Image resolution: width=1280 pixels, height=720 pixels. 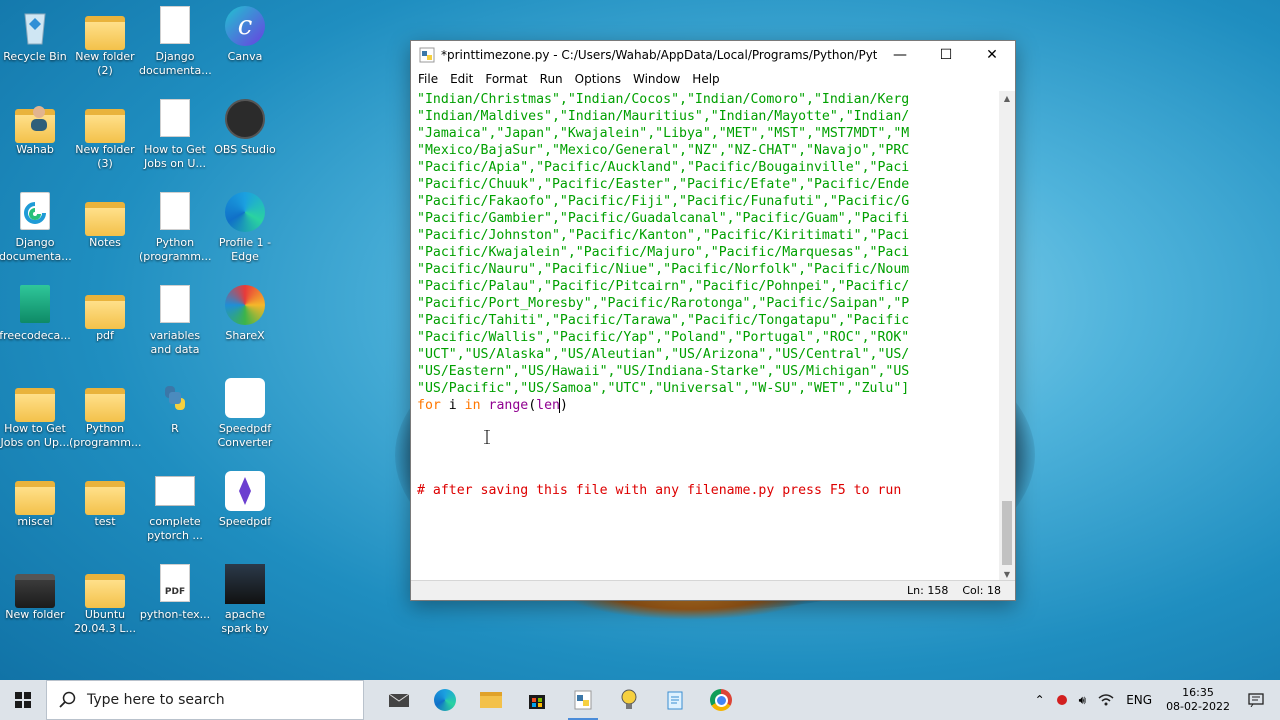 What do you see at coordinates (487, 437) in the screenshot?
I see `ibeam-cursor-icon` at bounding box center [487, 437].